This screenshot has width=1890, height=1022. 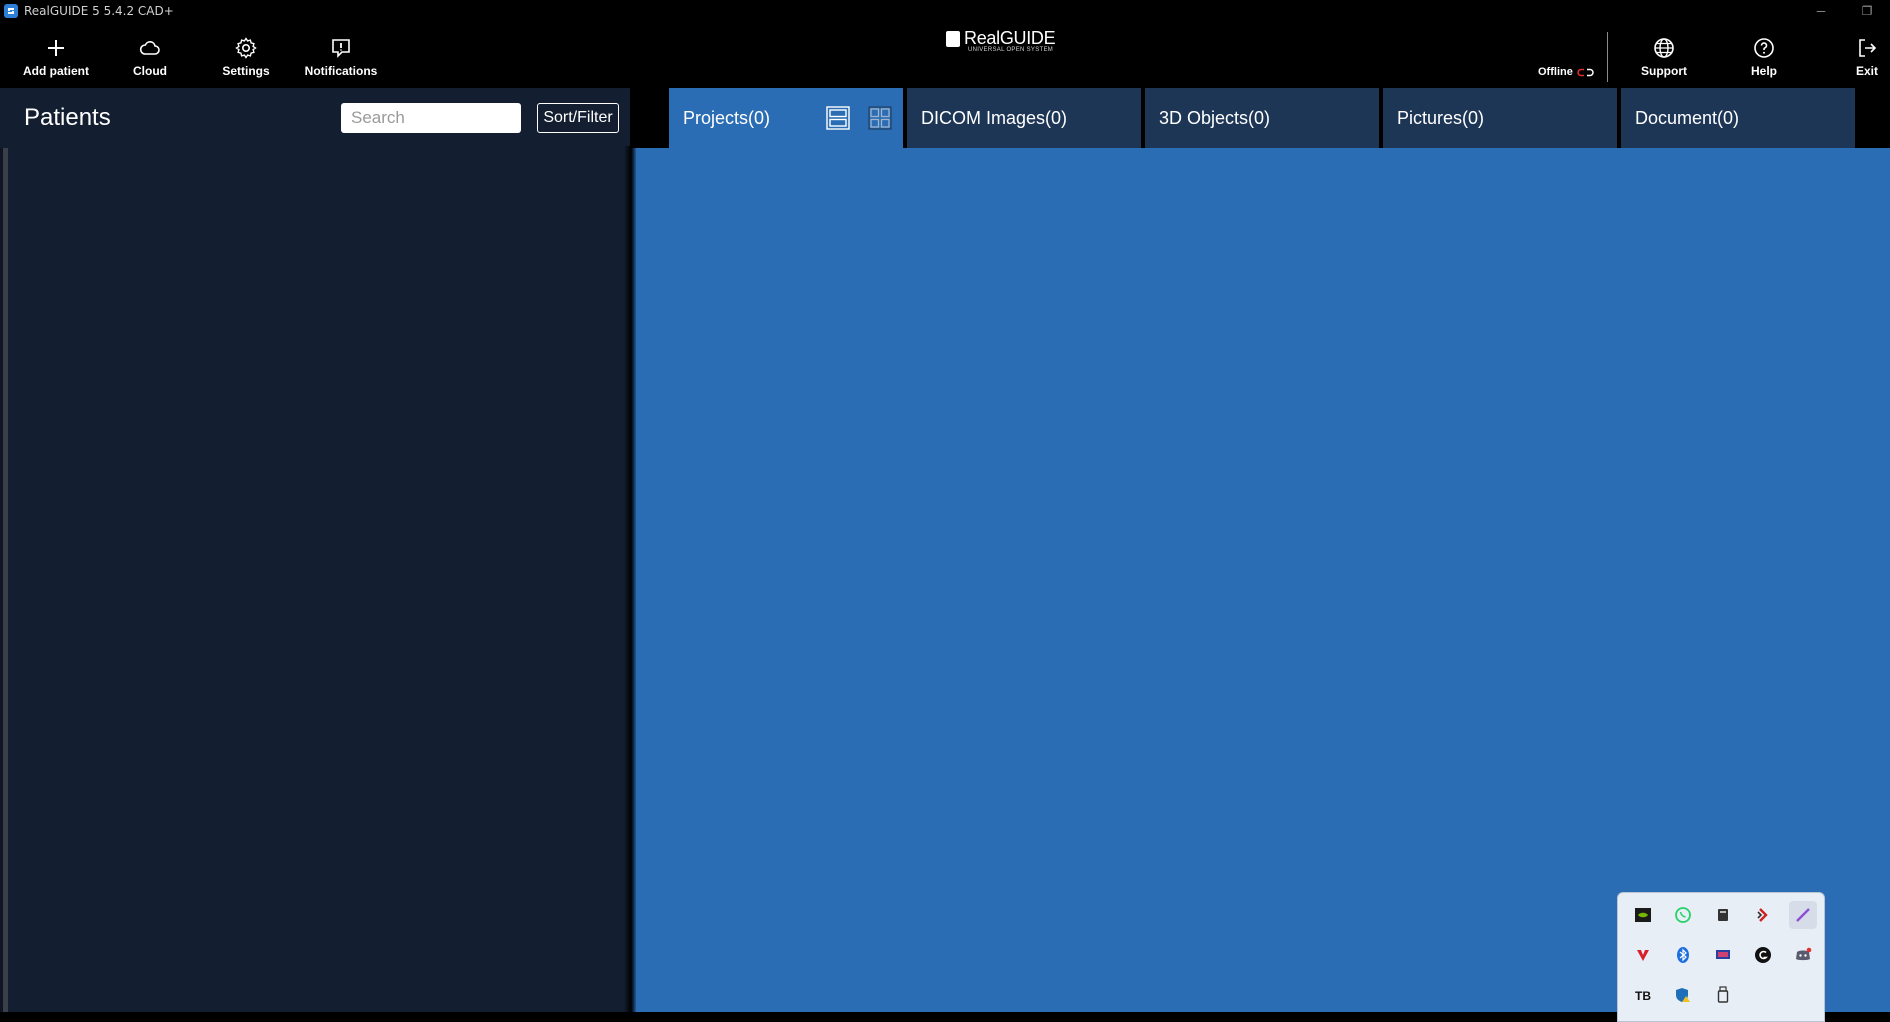 What do you see at coordinates (880, 118) in the screenshot?
I see `grid-view-icon` at bounding box center [880, 118].